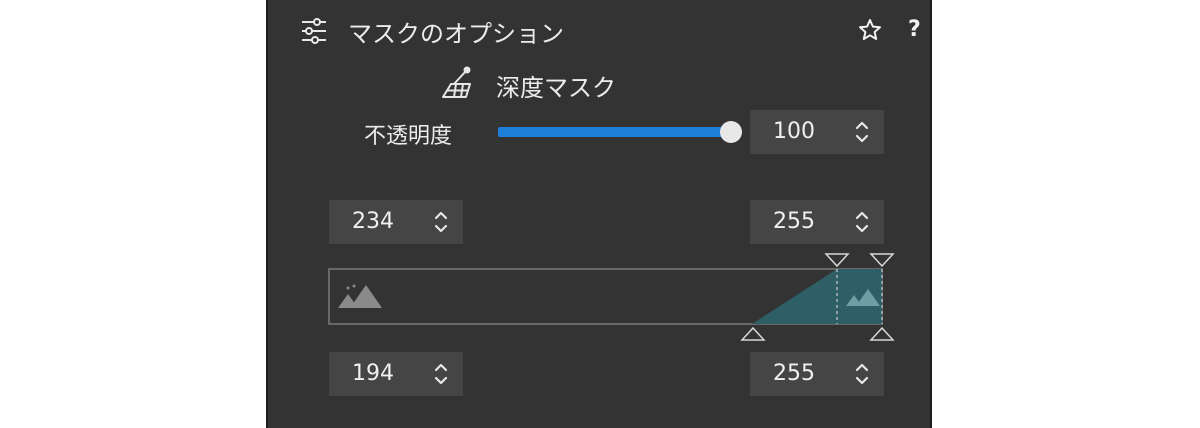 The height and width of the screenshot is (428, 1200). I want to click on lower-right-handle, so click(882, 333).